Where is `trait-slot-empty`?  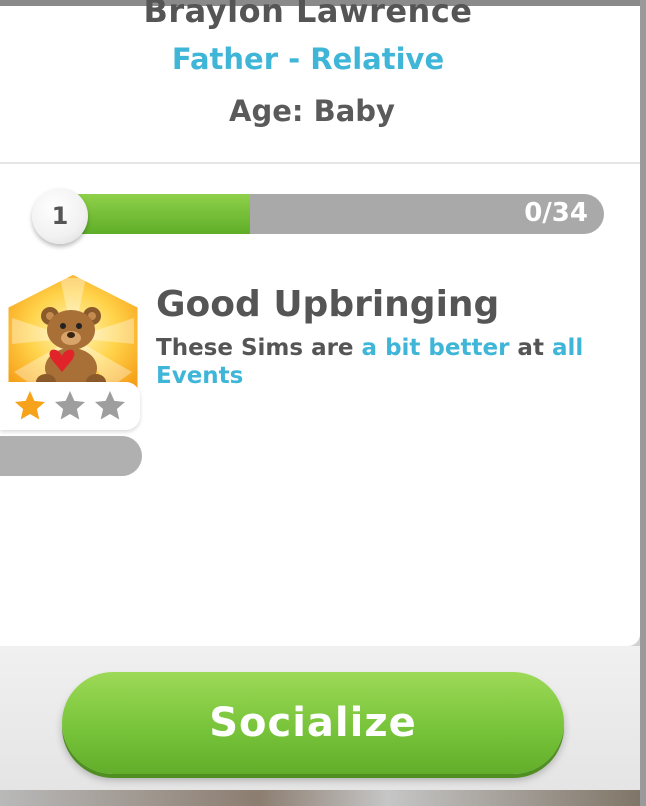
trait-slot-empty is located at coordinates (71, 456).